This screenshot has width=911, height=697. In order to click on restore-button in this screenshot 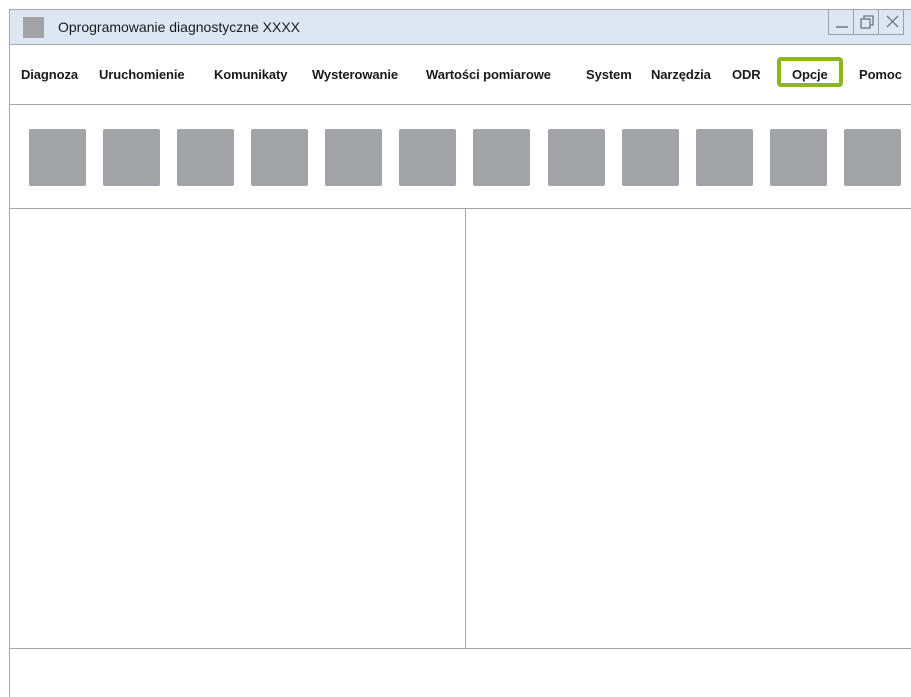, I will do `click(866, 22)`.